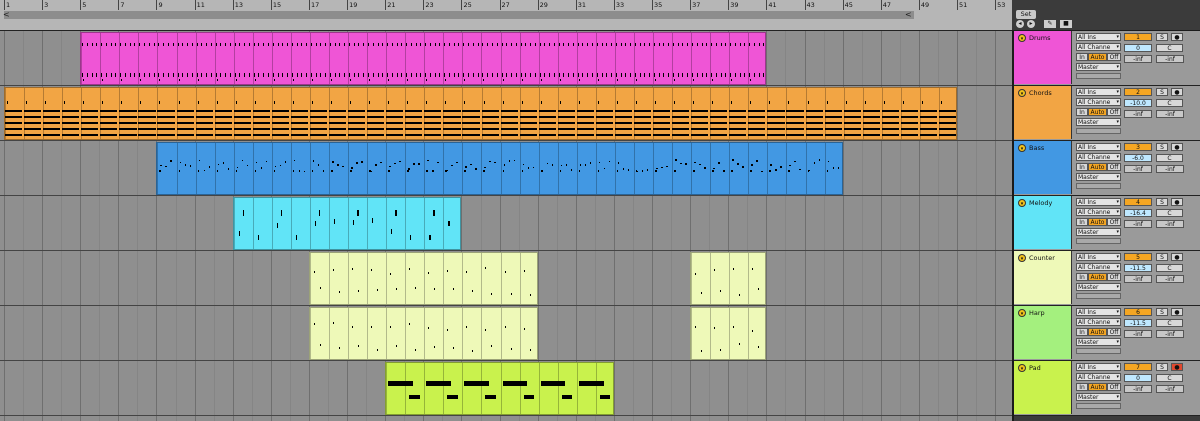  What do you see at coordinates (1043, 112) in the screenshot?
I see `track-color-name: ▾ Chords` at bounding box center [1043, 112].